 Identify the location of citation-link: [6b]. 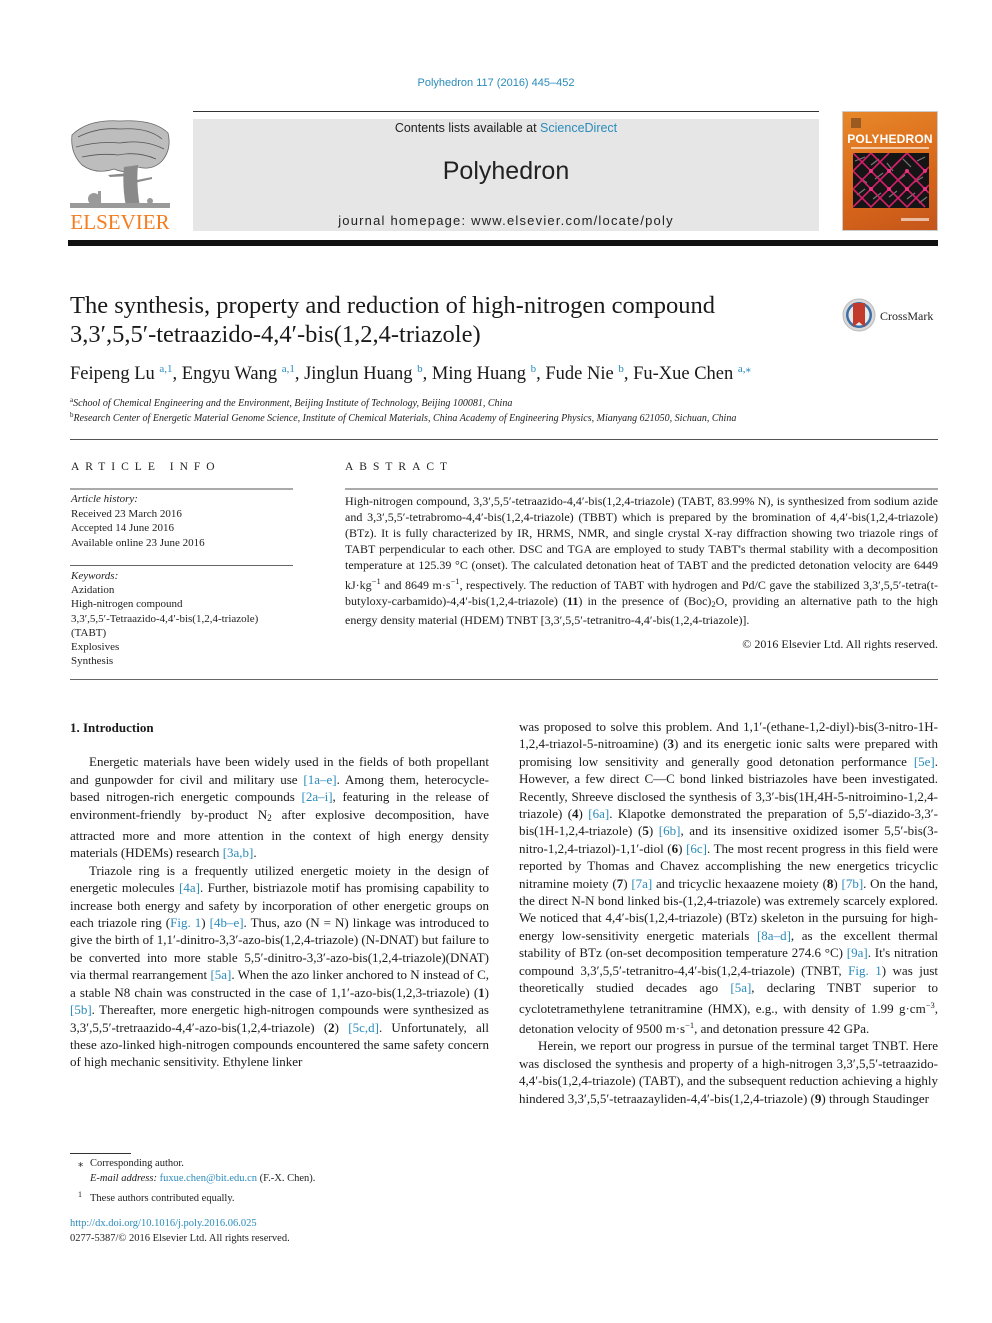
(670, 830).